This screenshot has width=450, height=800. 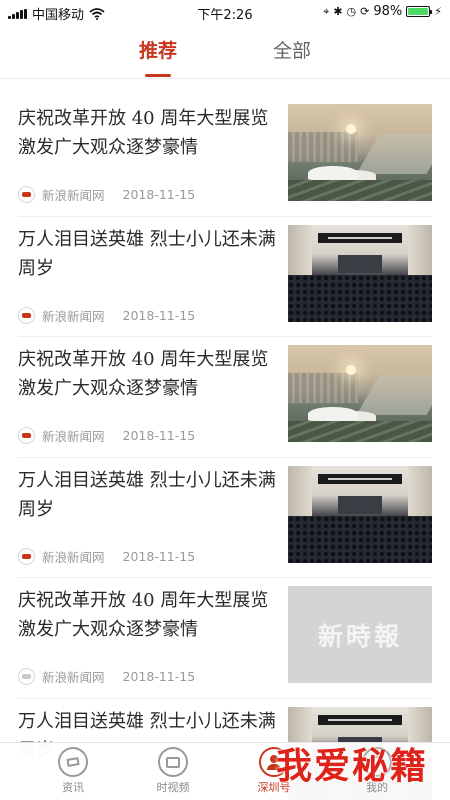 What do you see at coordinates (438, 11) in the screenshot?
I see `charging-icon: ⚡` at bounding box center [438, 11].